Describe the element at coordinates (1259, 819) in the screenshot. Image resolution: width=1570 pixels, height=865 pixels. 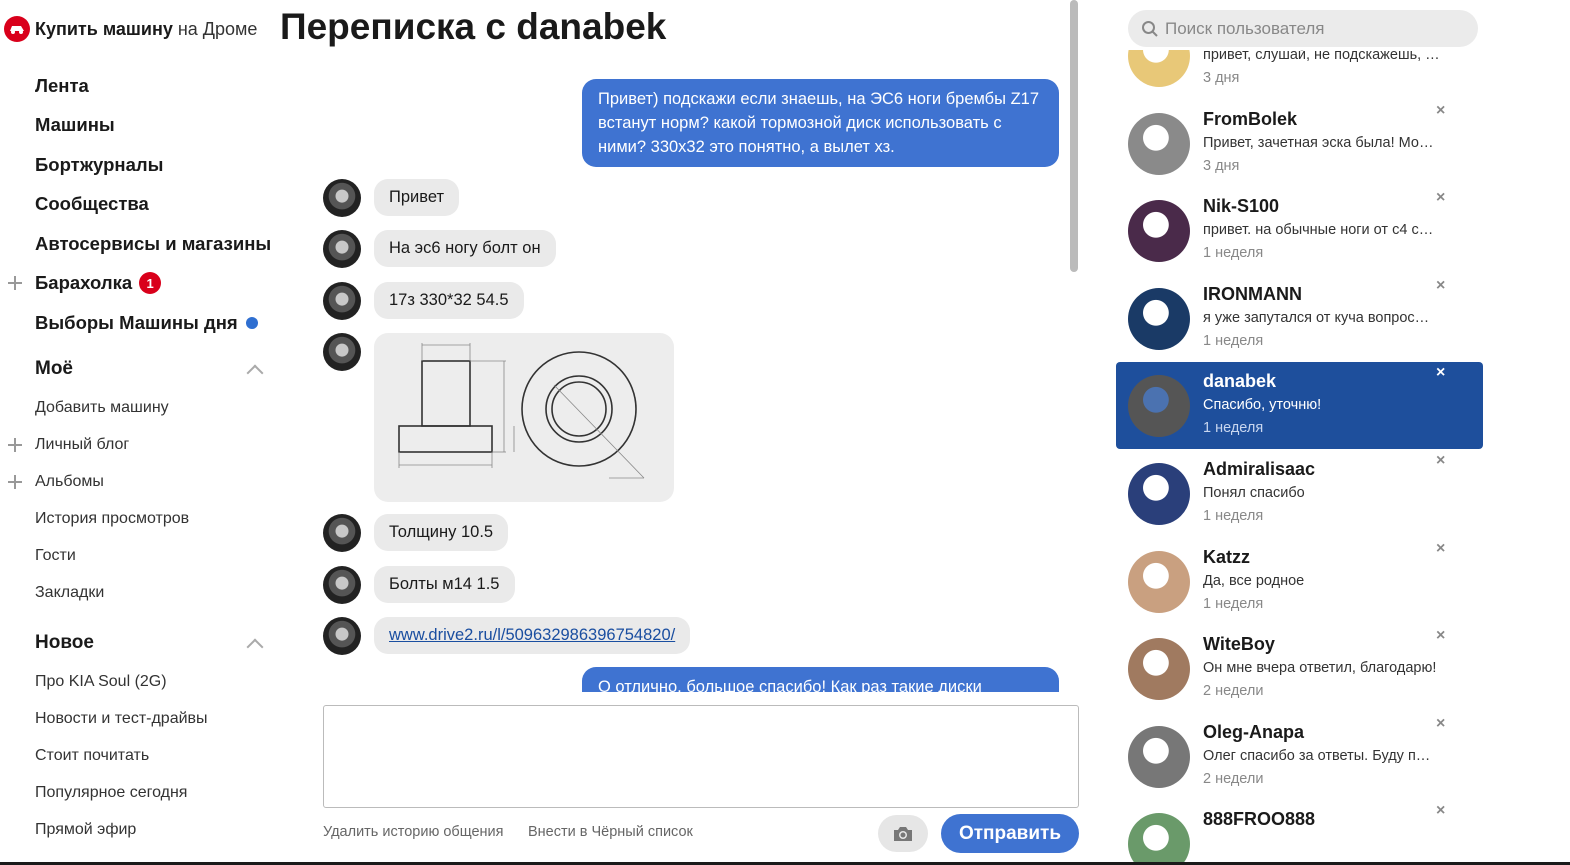
I see `conversation-username: 888FROO888` at that location.